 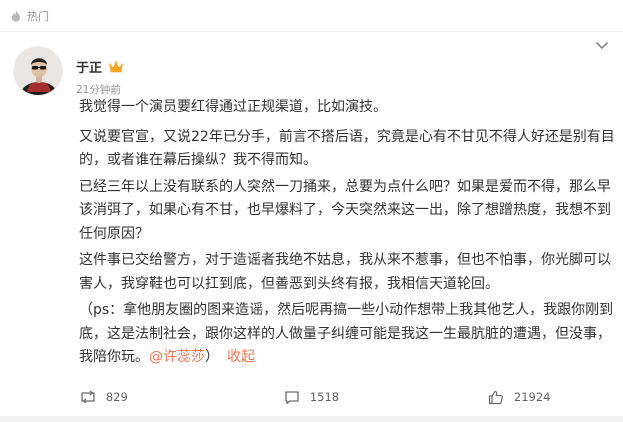 What do you see at coordinates (89, 66) in the screenshot?
I see `author-name: 于正` at bounding box center [89, 66].